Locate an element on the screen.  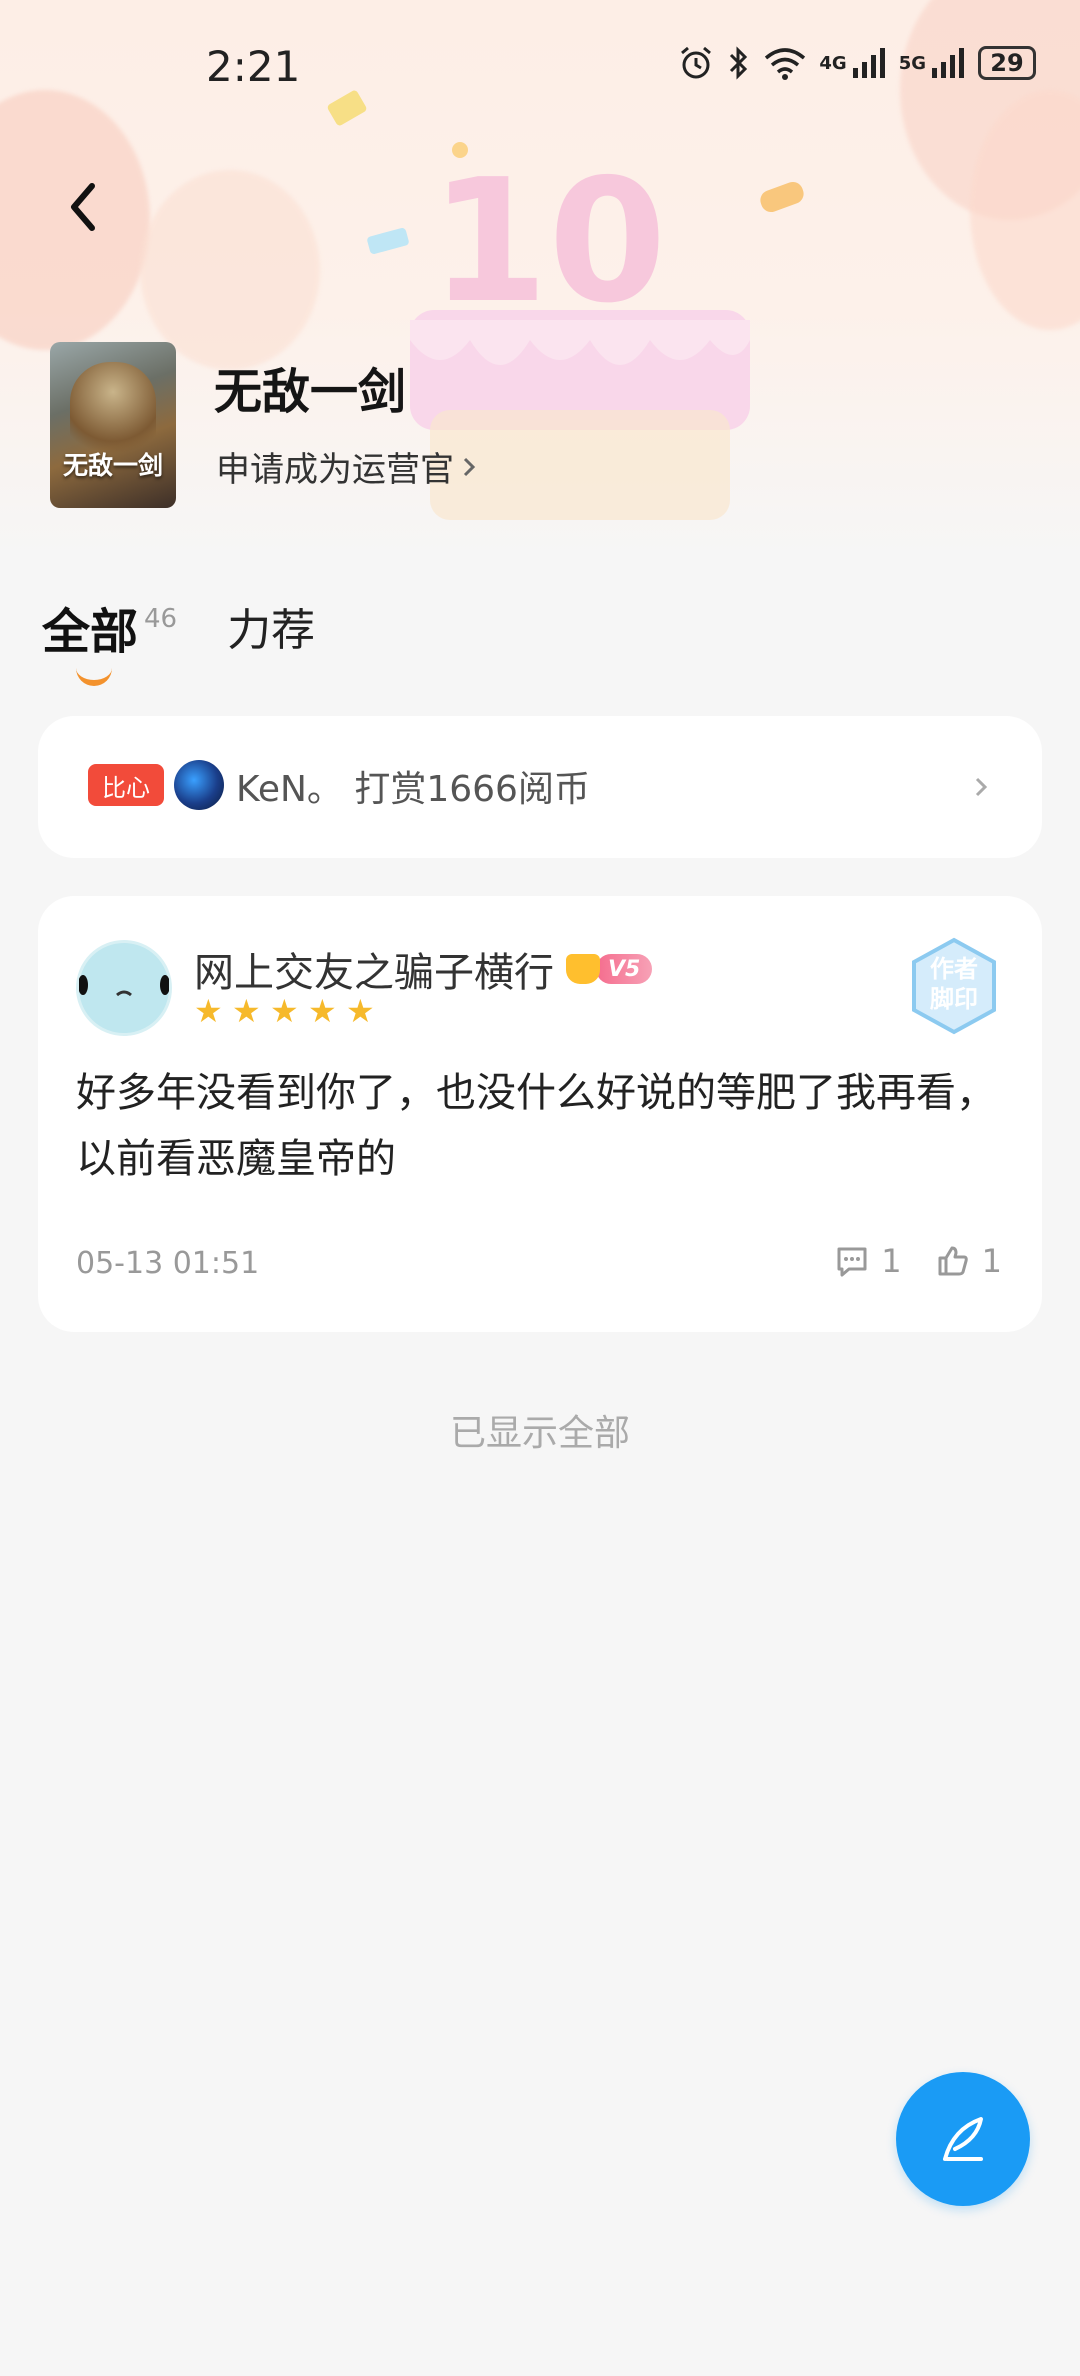
status-icons: 4G 5G 29 is located at coordinates (856, 63).